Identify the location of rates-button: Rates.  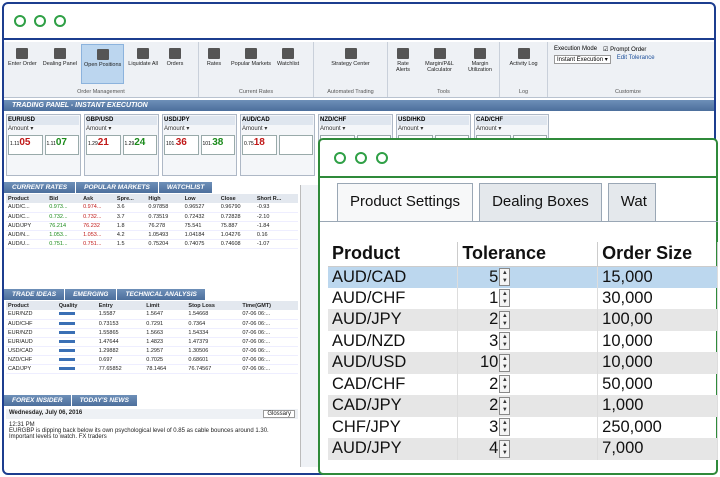
(214, 64).